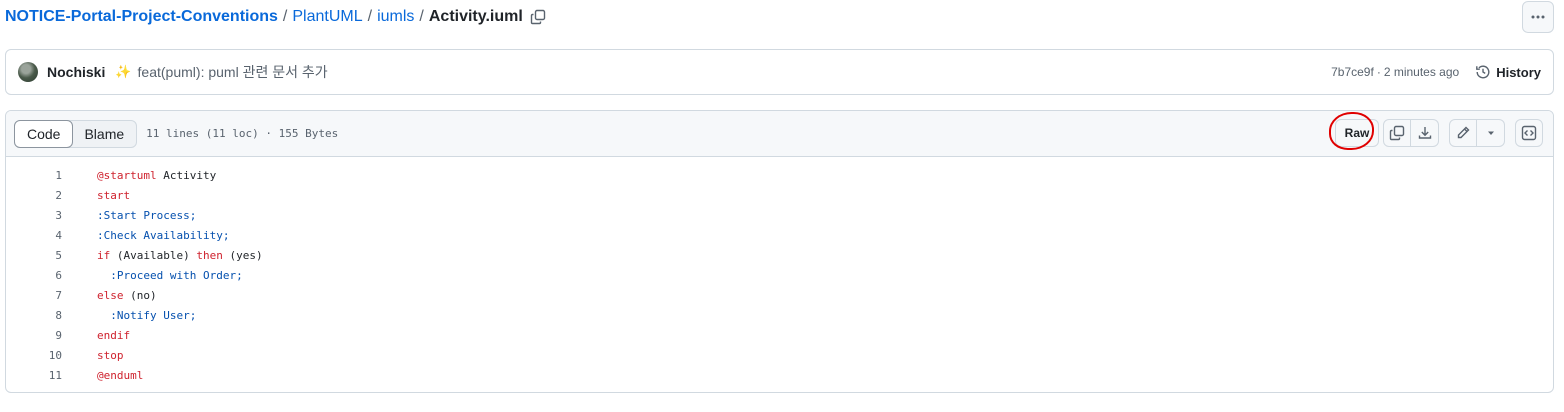 Image resolution: width=1564 pixels, height=412 pixels. I want to click on code-line: 2 start, so click(779, 195).